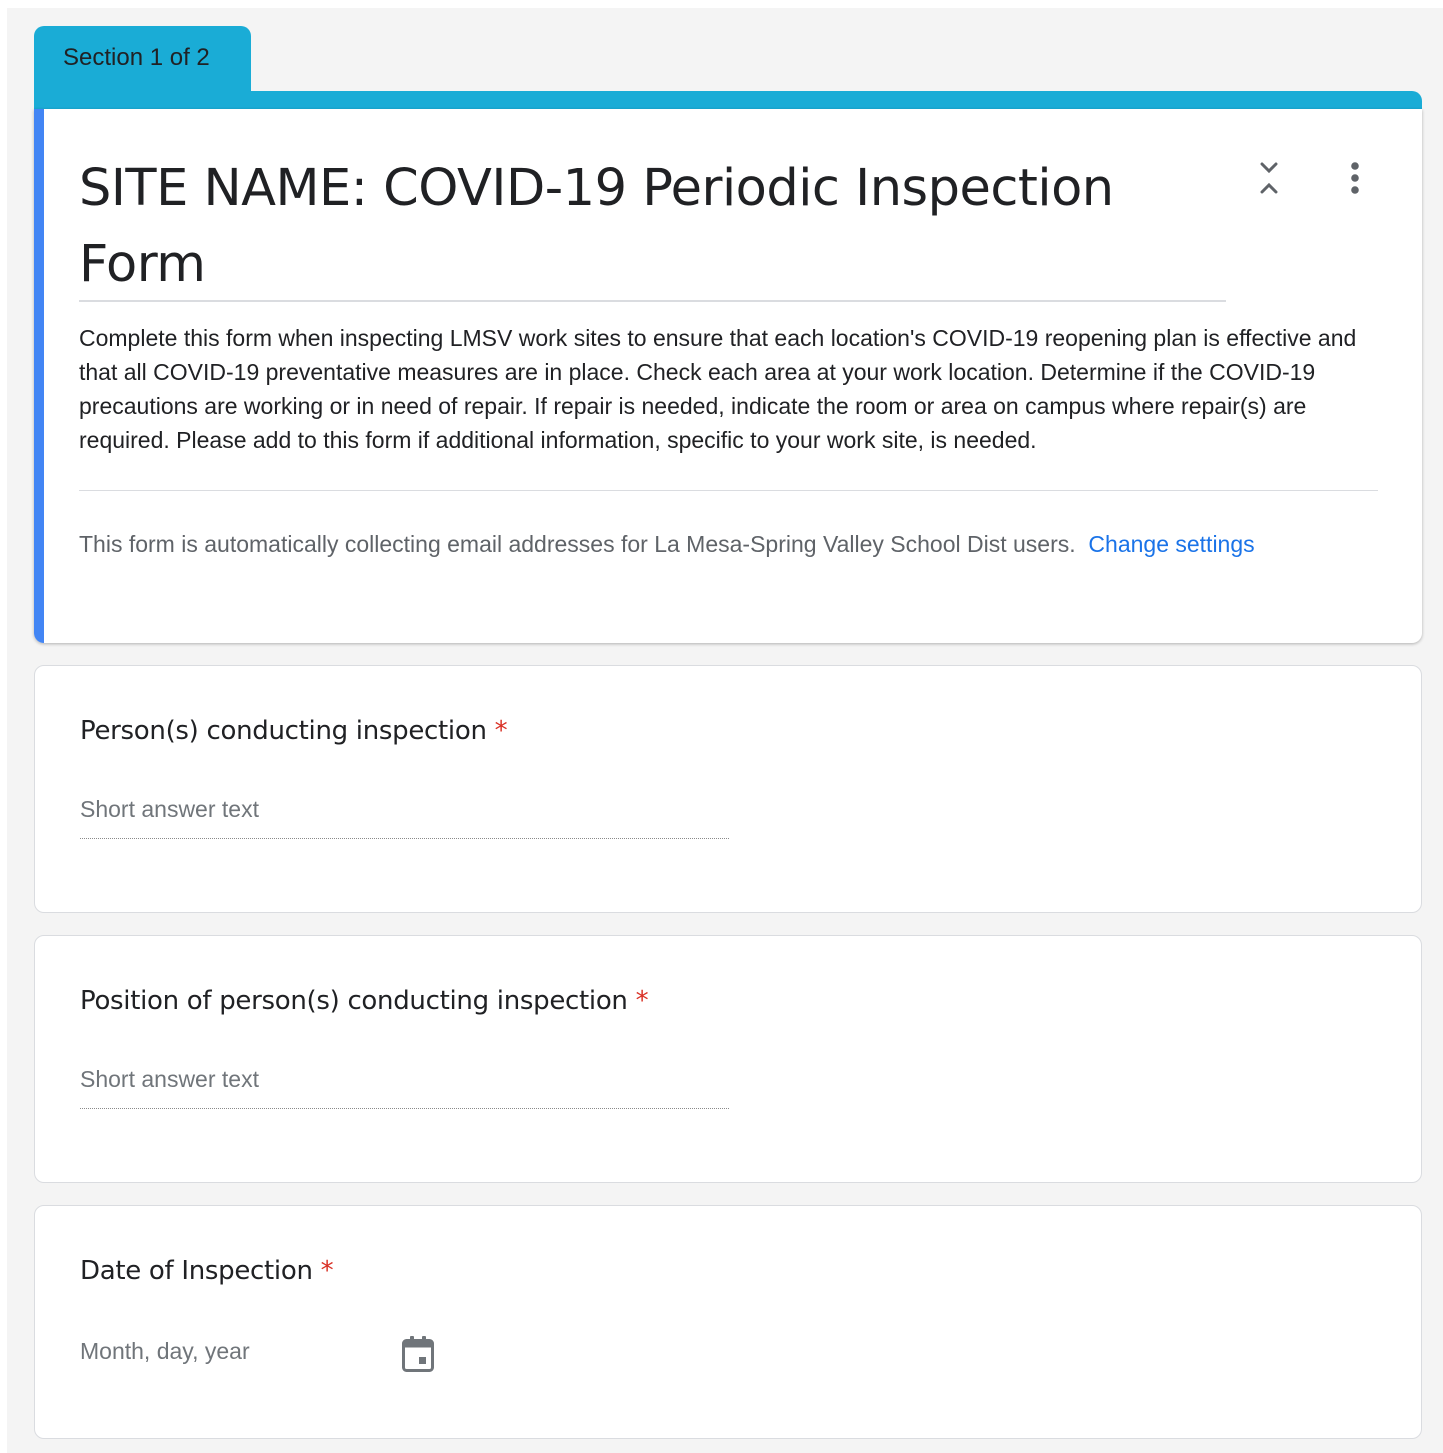 This screenshot has width=1443, height=1453. Describe the element at coordinates (728, 490) in the screenshot. I see `description-underline` at that location.